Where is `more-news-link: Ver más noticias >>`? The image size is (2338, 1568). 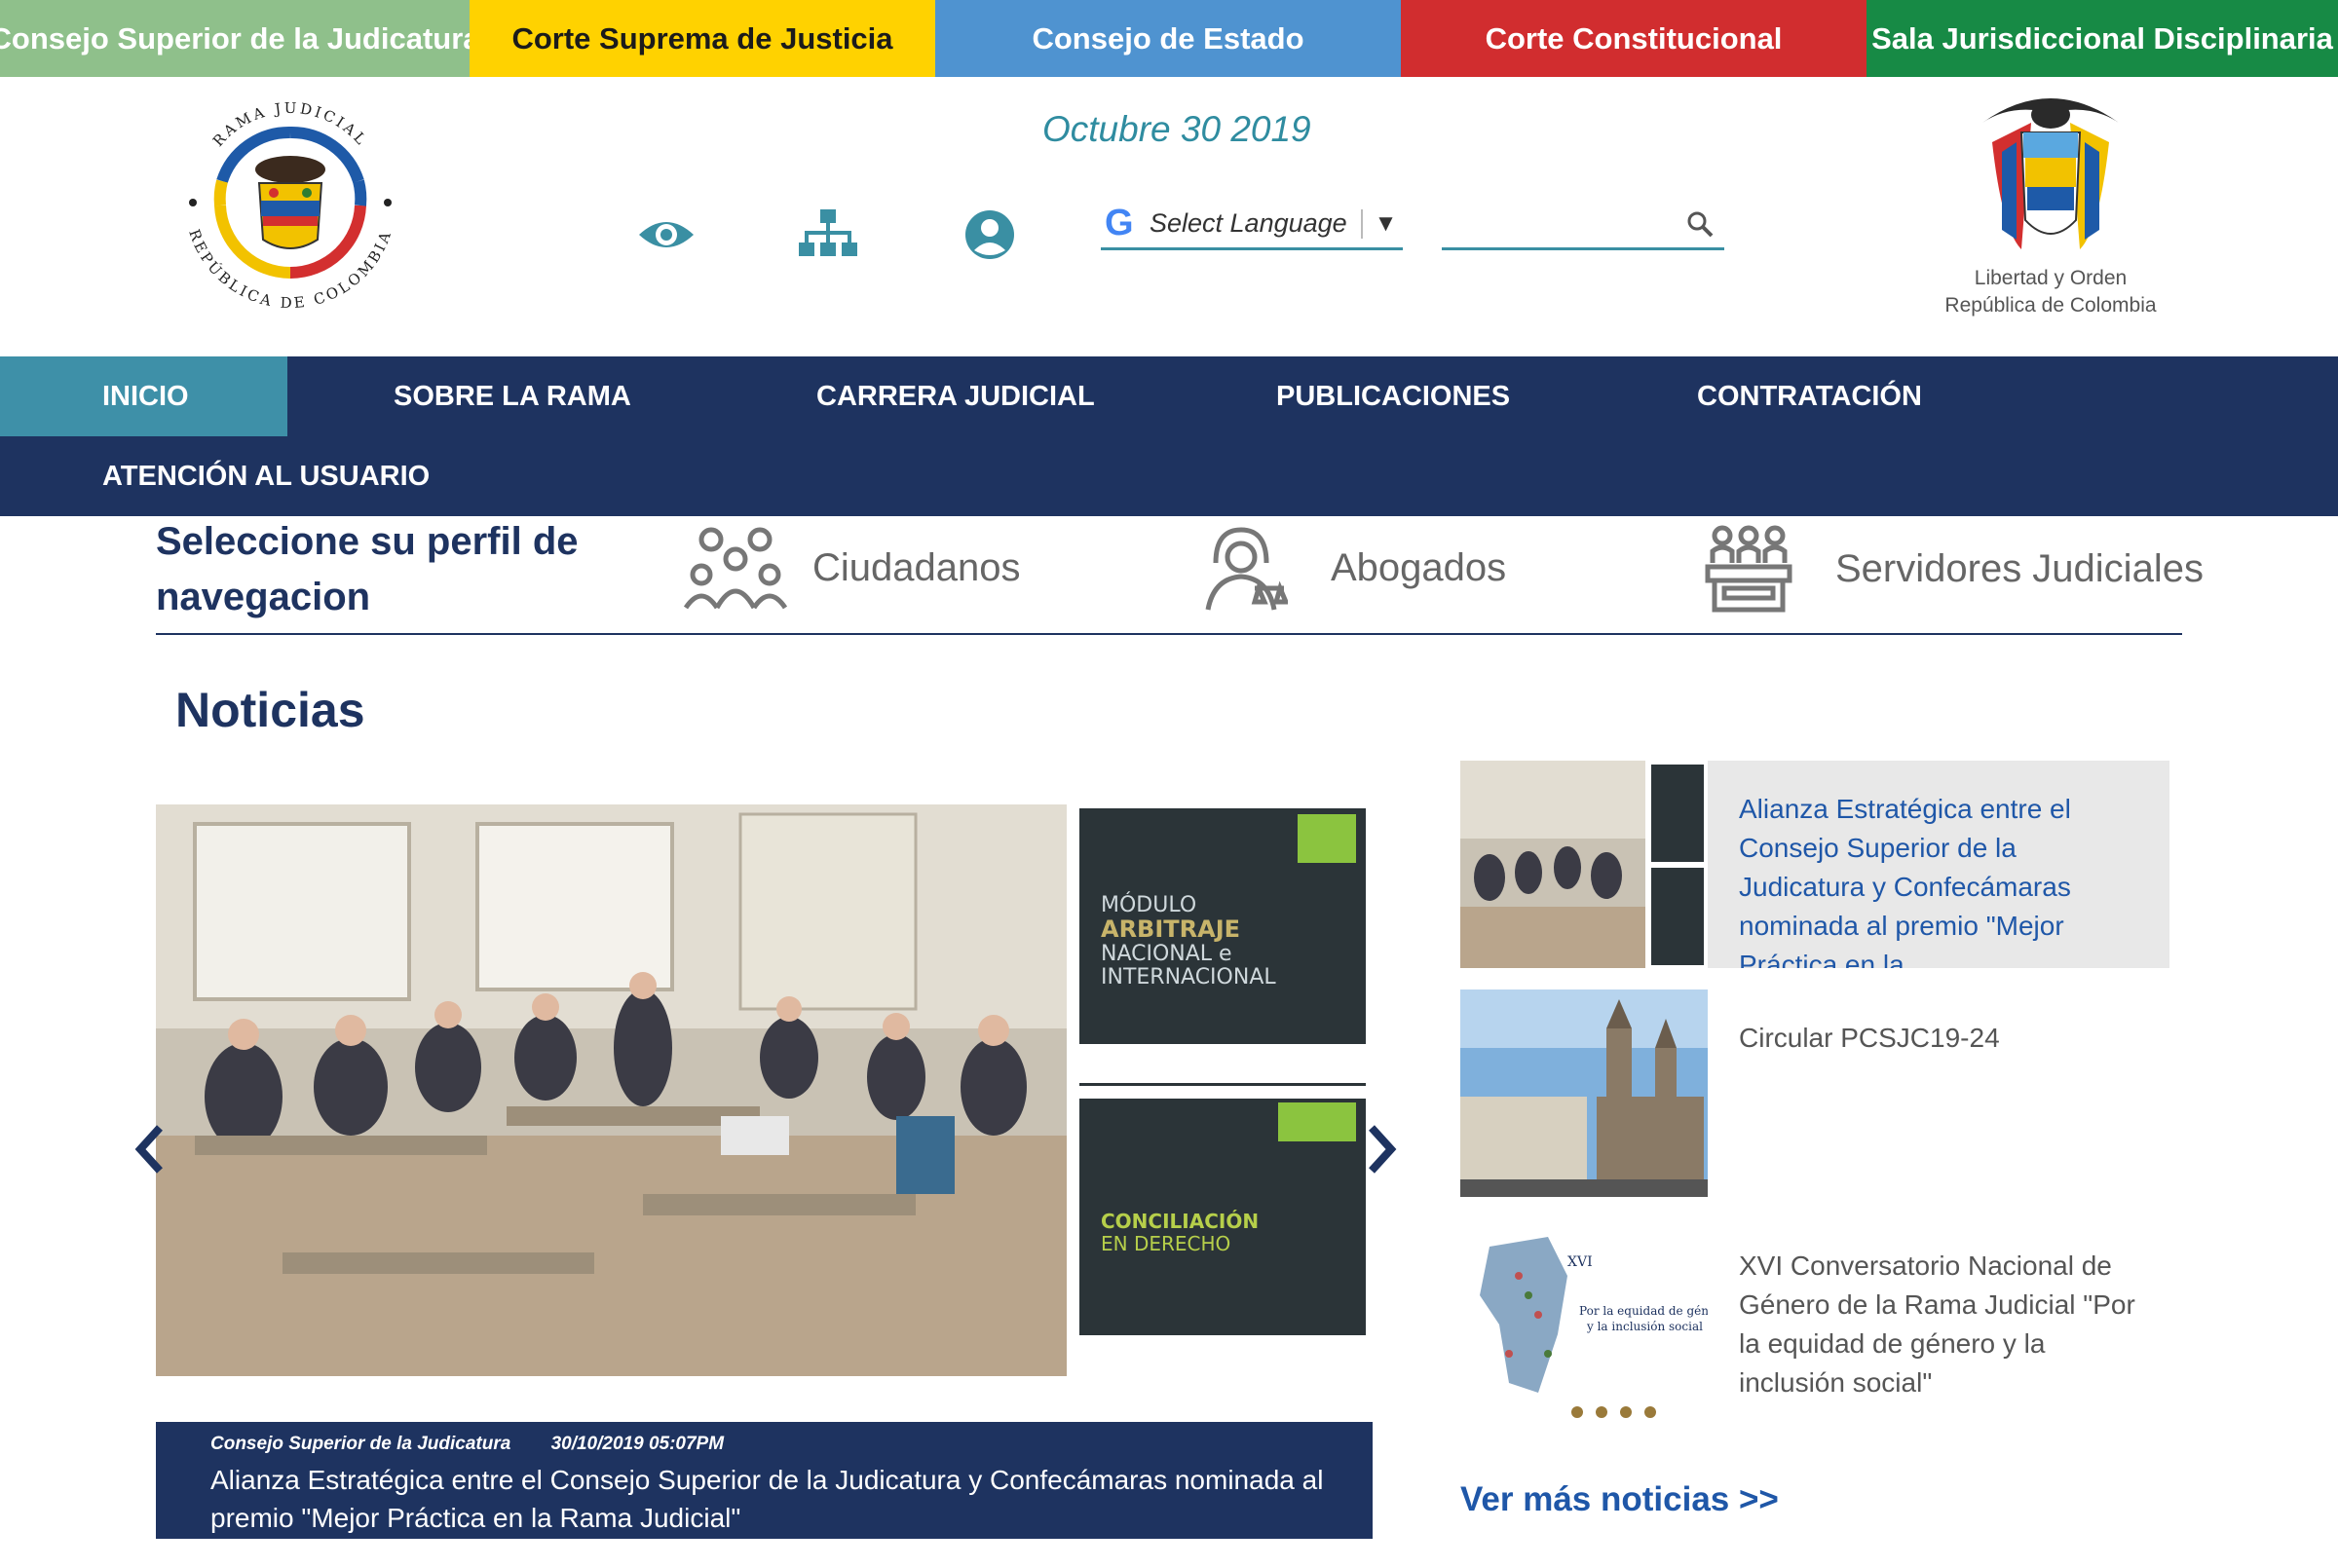 more-news-link: Ver más noticias >> is located at coordinates (1619, 1499).